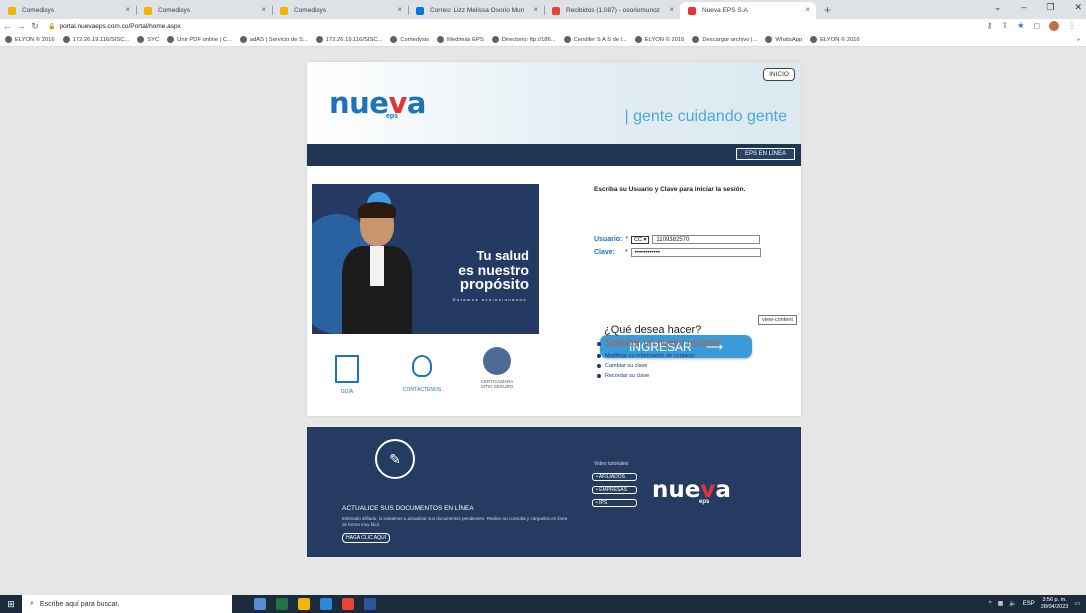 Image resolution: width=1086 pixels, height=613 pixels. I want to click on guia-link: GUÍA, so click(347, 375).